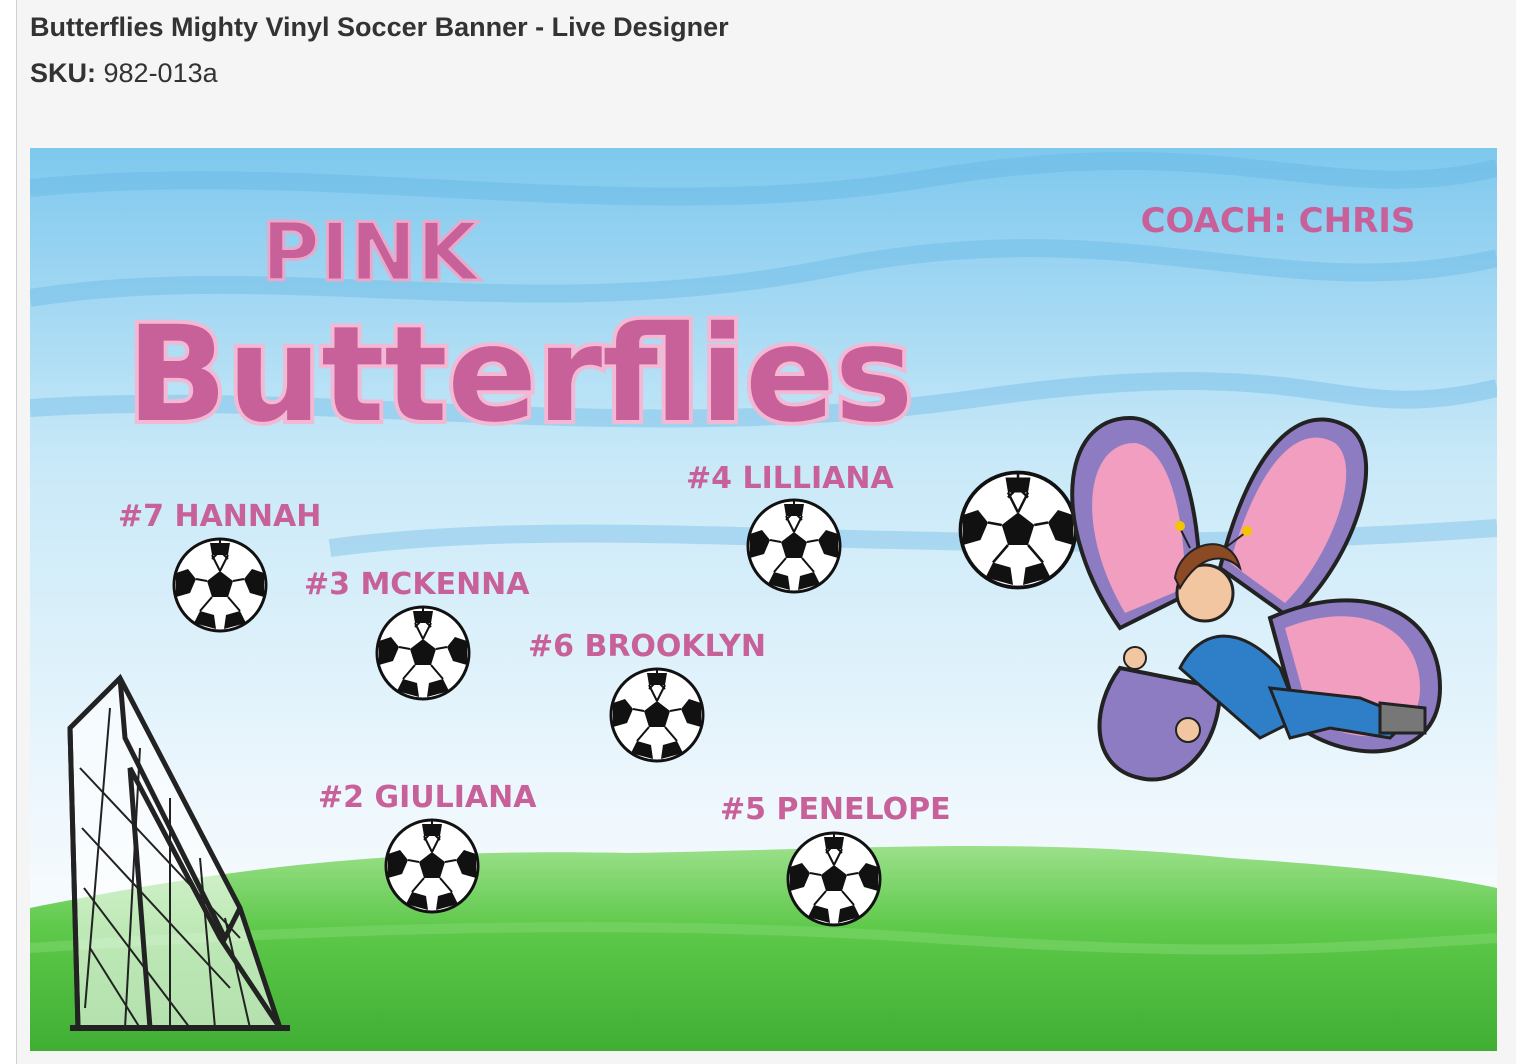  I want to click on player-name: #5 PENELOPE, so click(835, 809).